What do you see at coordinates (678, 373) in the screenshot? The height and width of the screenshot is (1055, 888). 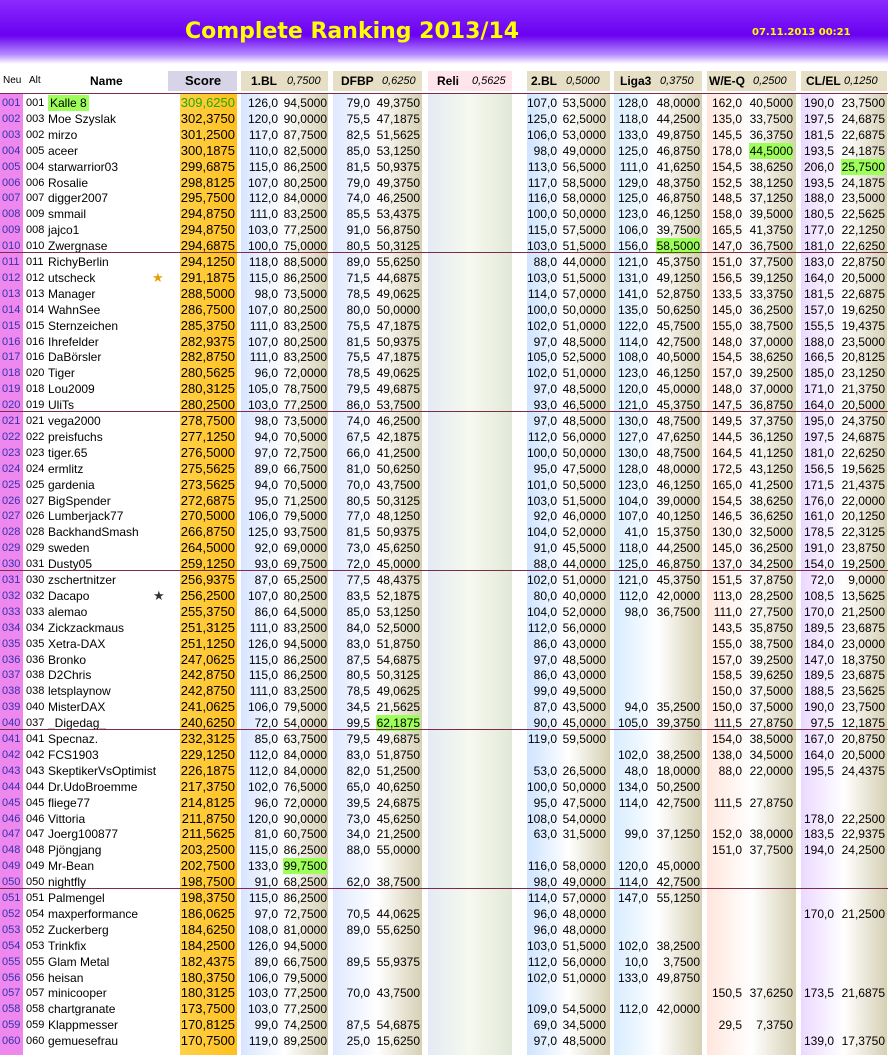 I see `cell-liga3-val: 46,1250` at bounding box center [678, 373].